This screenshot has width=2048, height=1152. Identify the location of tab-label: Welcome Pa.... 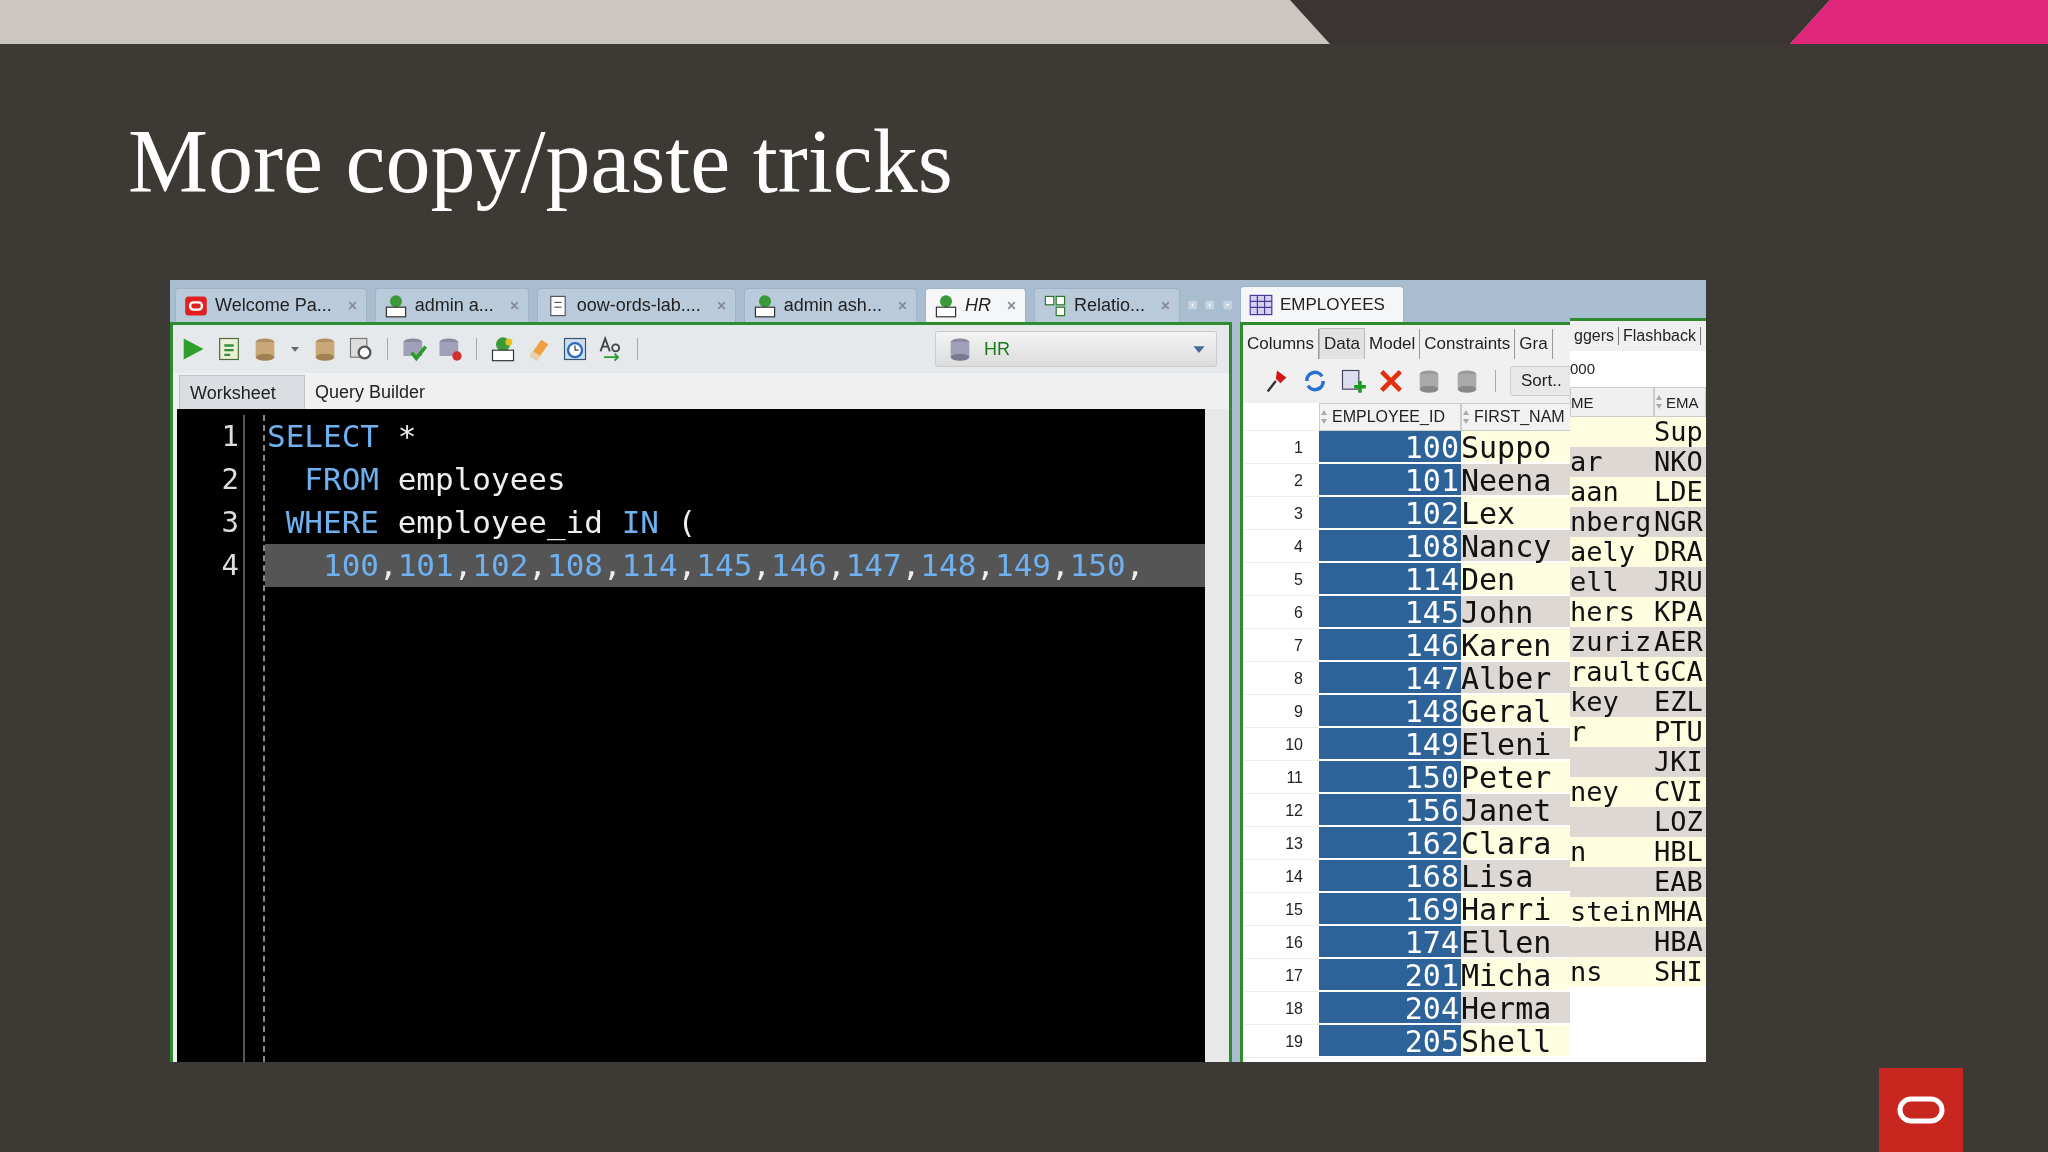
(273, 305).